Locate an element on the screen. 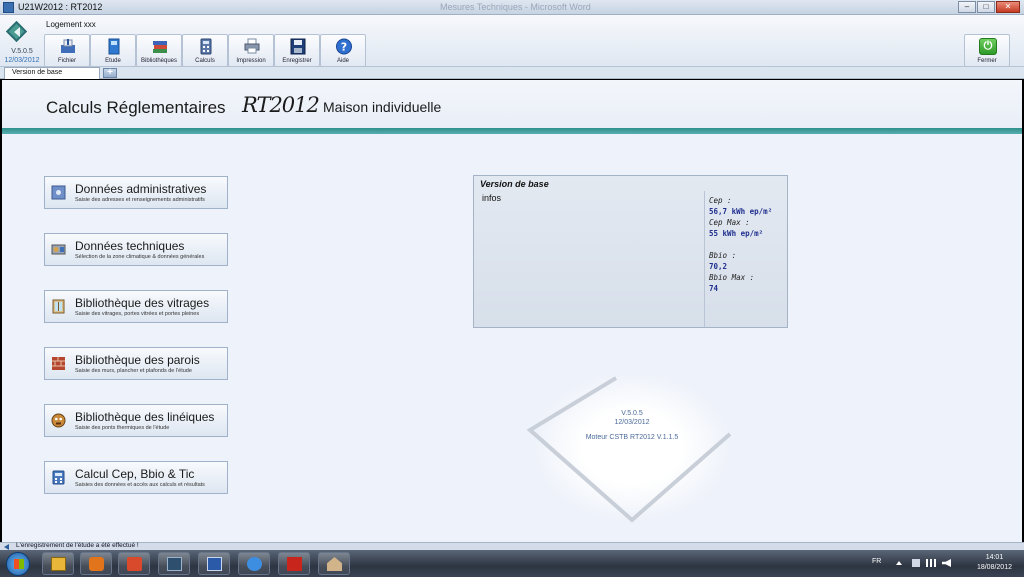 This screenshot has height=577, width=1024. ie-icon is located at coordinates (254, 564).